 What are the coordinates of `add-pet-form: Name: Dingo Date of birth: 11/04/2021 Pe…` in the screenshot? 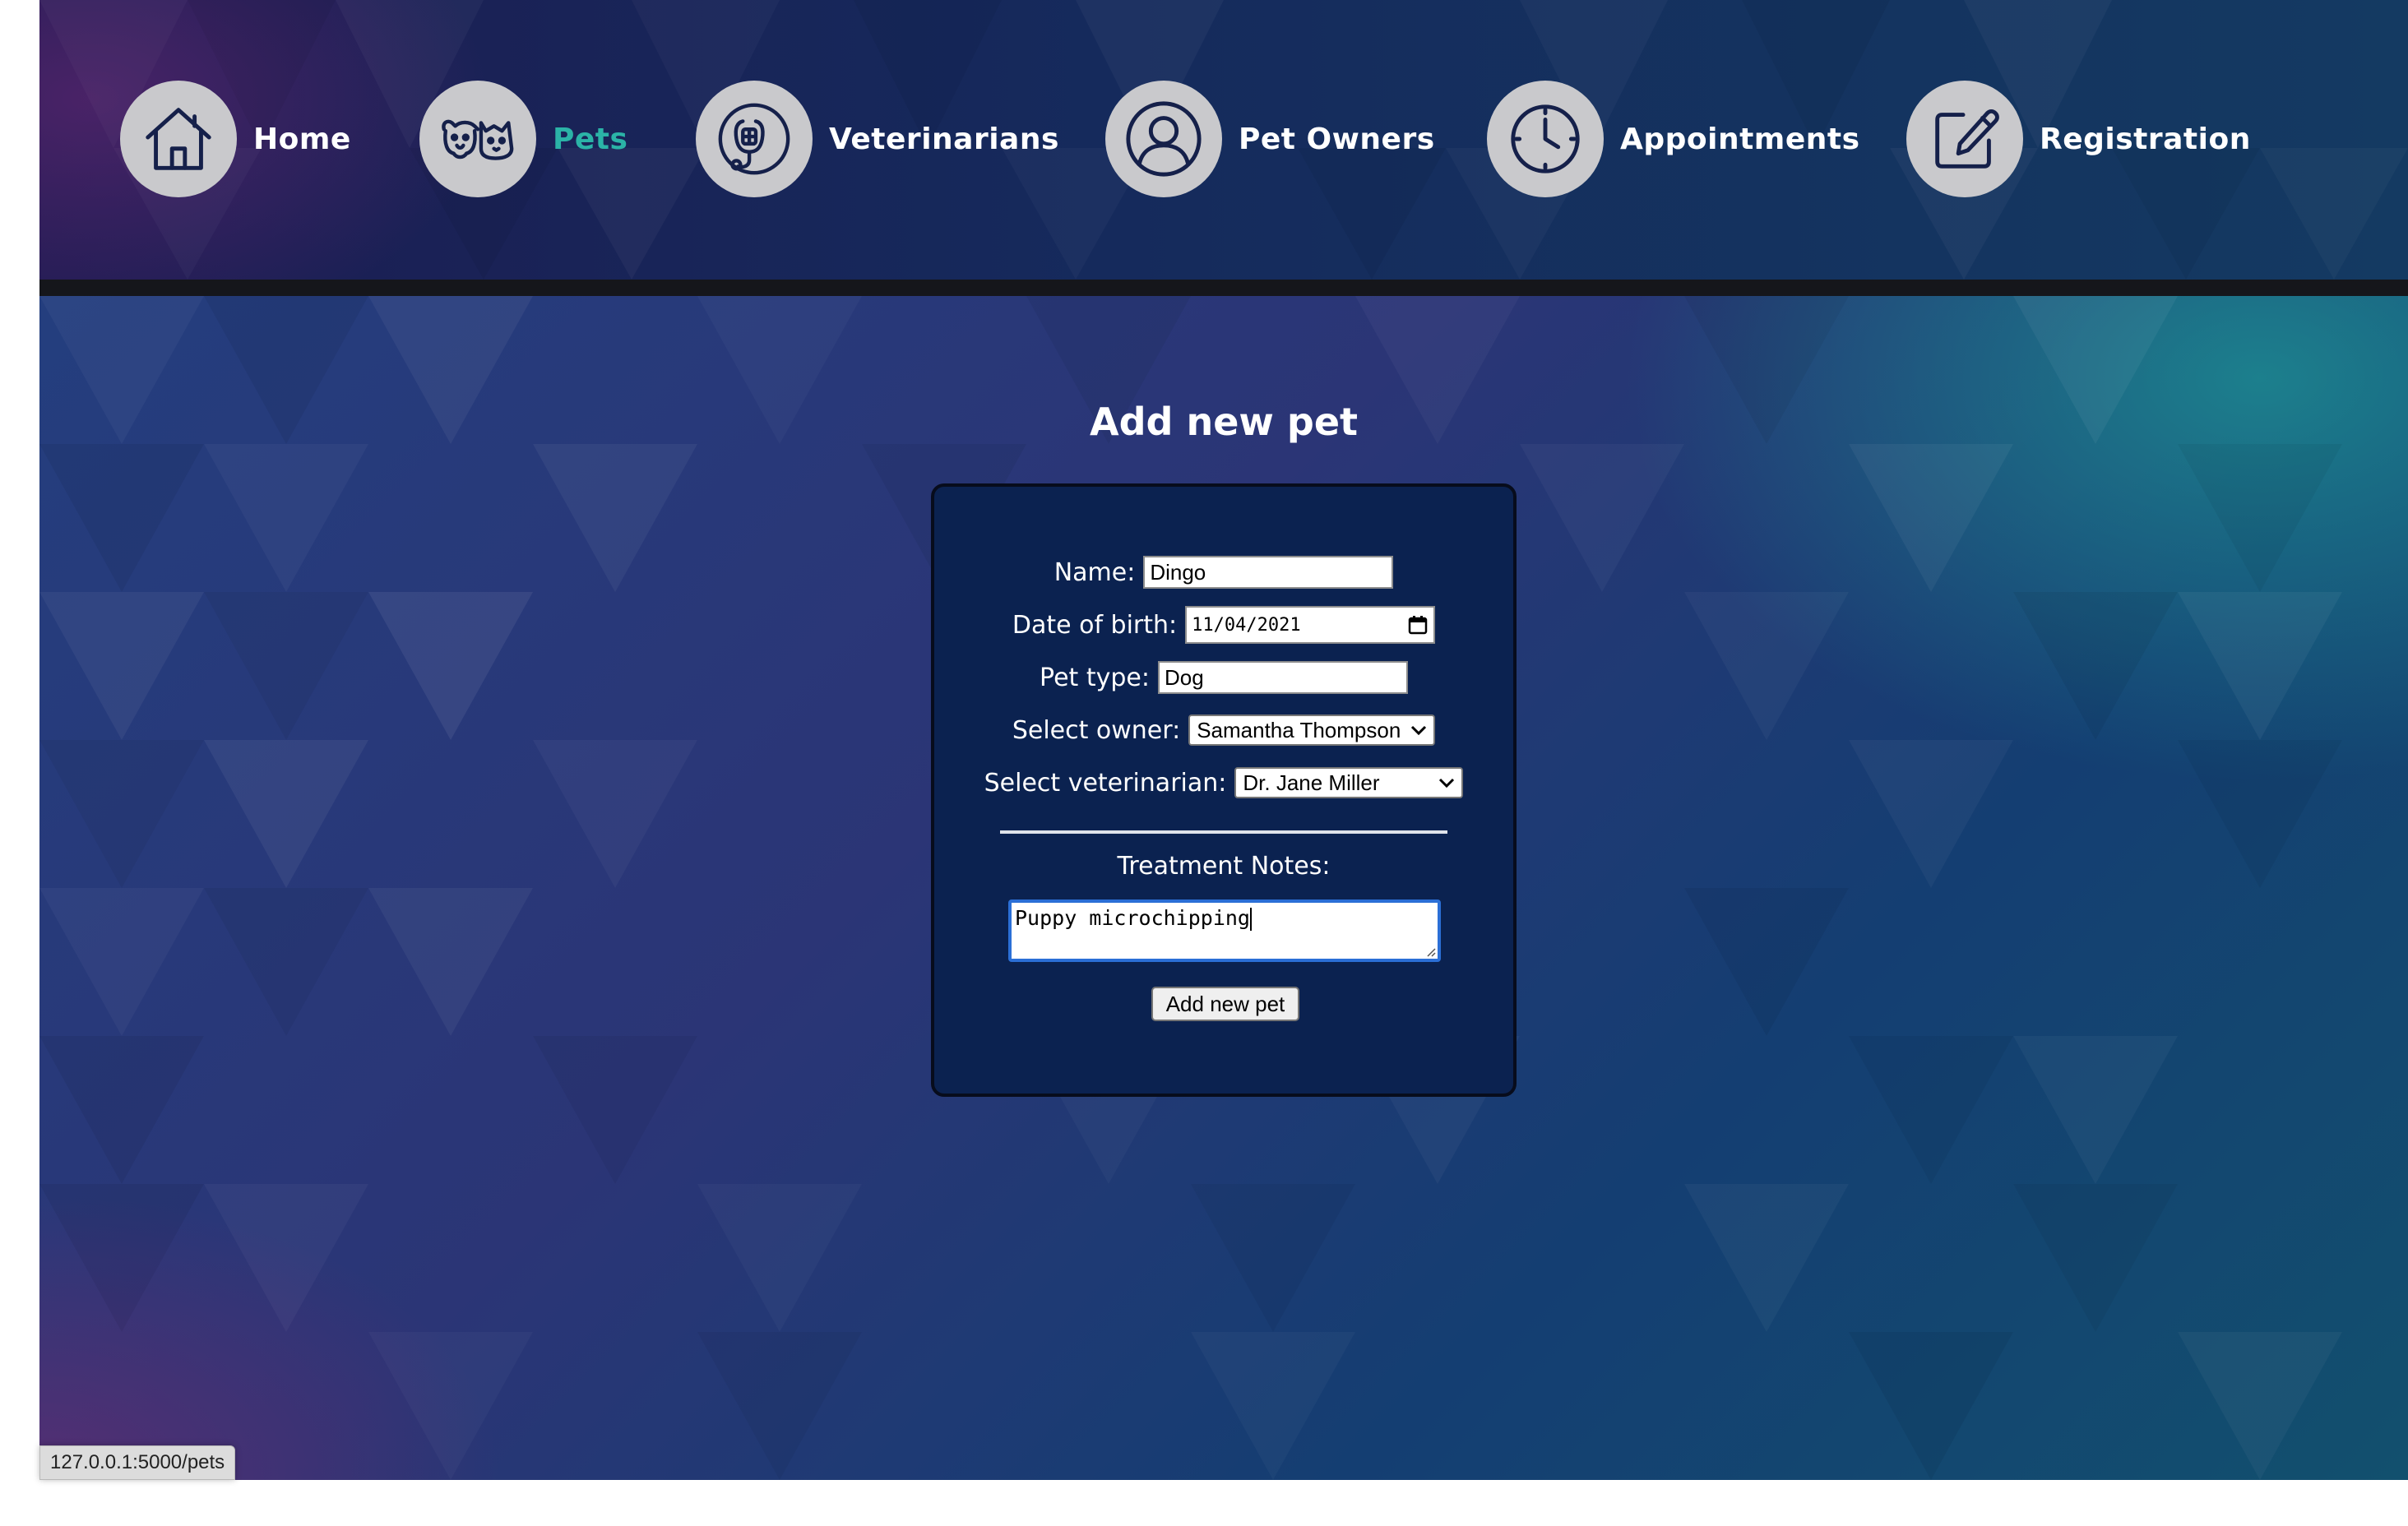 It's located at (1224, 790).